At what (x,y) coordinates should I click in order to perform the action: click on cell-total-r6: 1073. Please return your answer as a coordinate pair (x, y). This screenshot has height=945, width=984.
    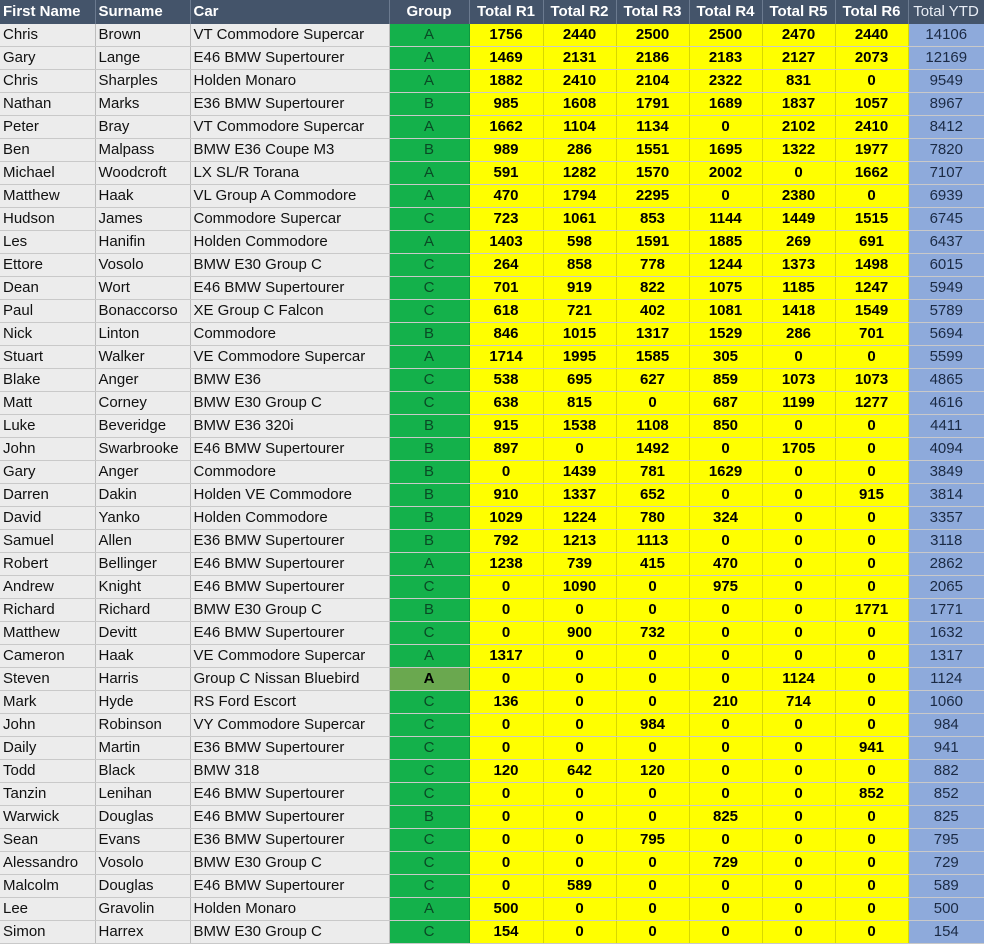
    Looking at the image, I should click on (872, 380).